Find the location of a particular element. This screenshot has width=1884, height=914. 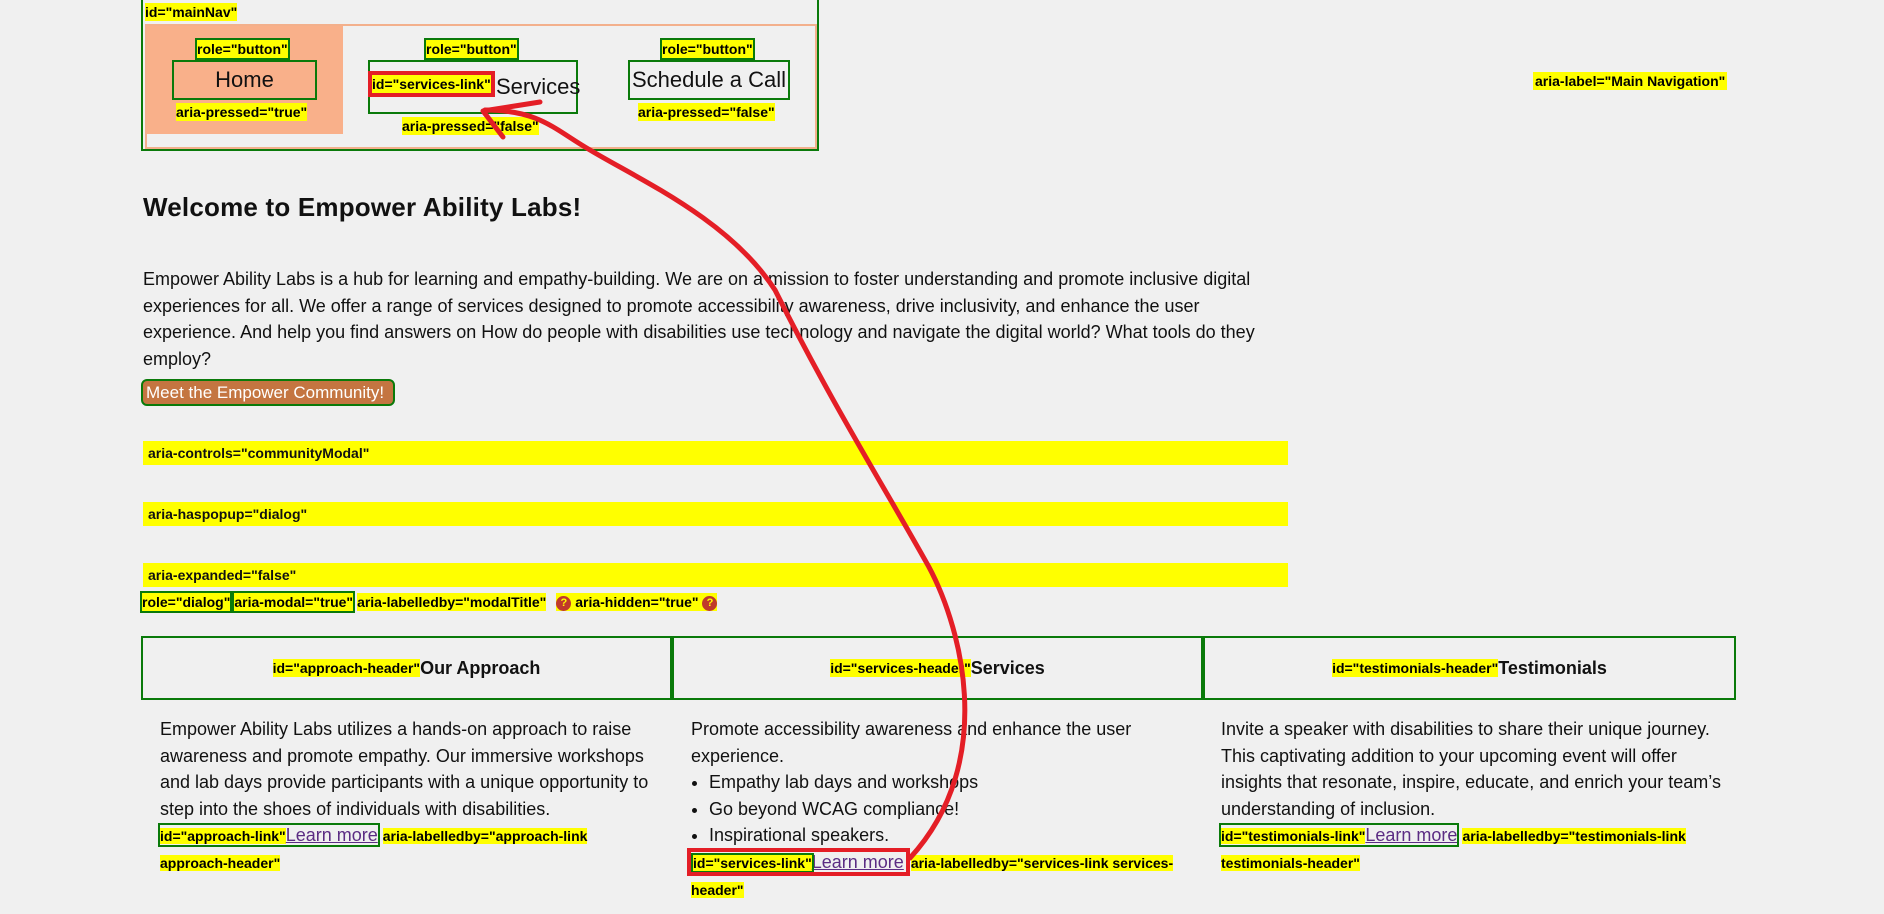

list-item: Go beyond WCAG compliance! is located at coordinates (950, 809).